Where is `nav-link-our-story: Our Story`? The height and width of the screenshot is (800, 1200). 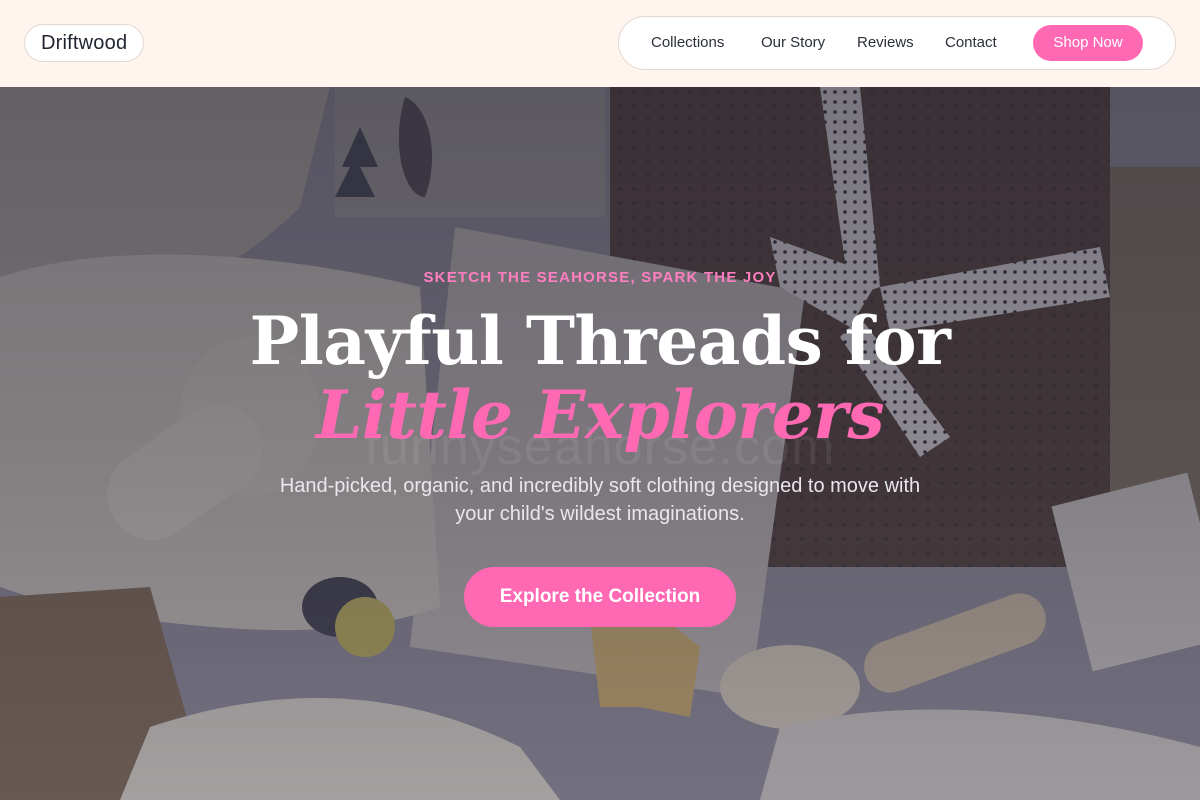 nav-link-our-story: Our Story is located at coordinates (793, 43).